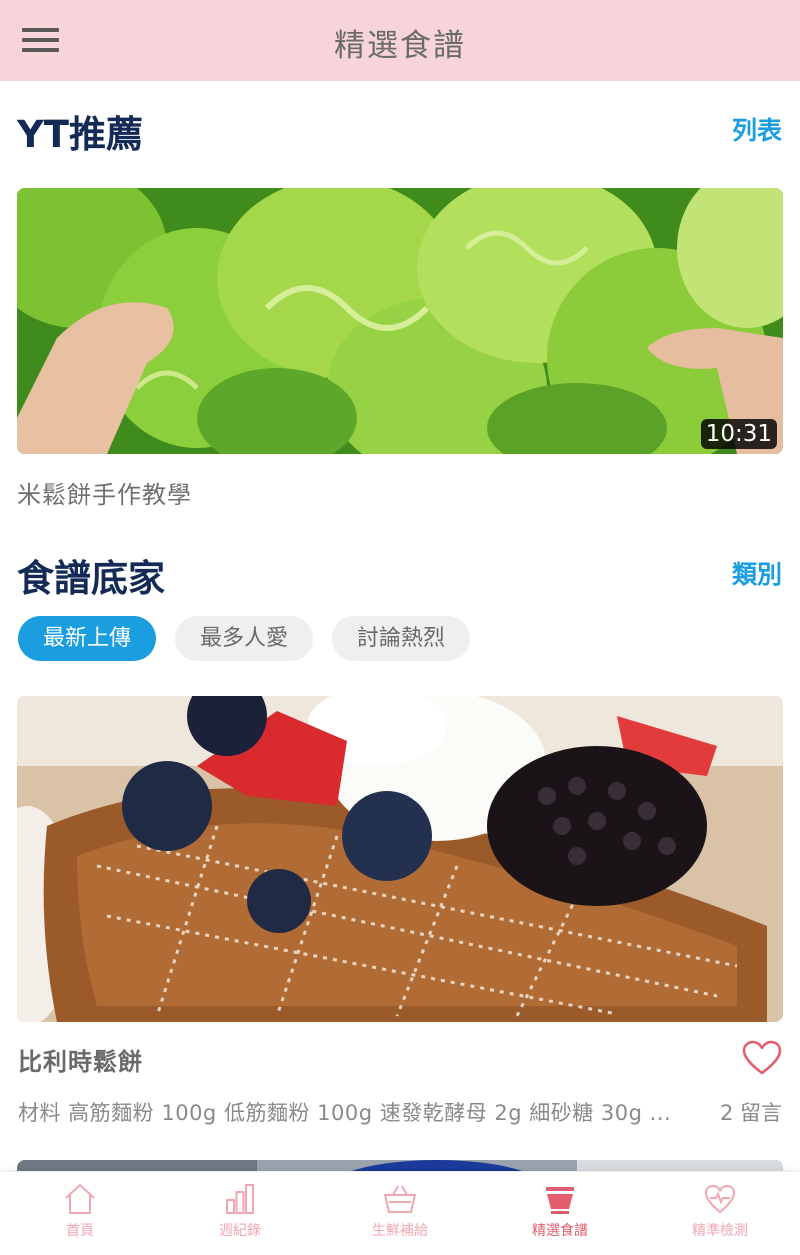 The height and width of the screenshot is (1255, 800). What do you see at coordinates (80, 1198) in the screenshot?
I see `home-icon` at bounding box center [80, 1198].